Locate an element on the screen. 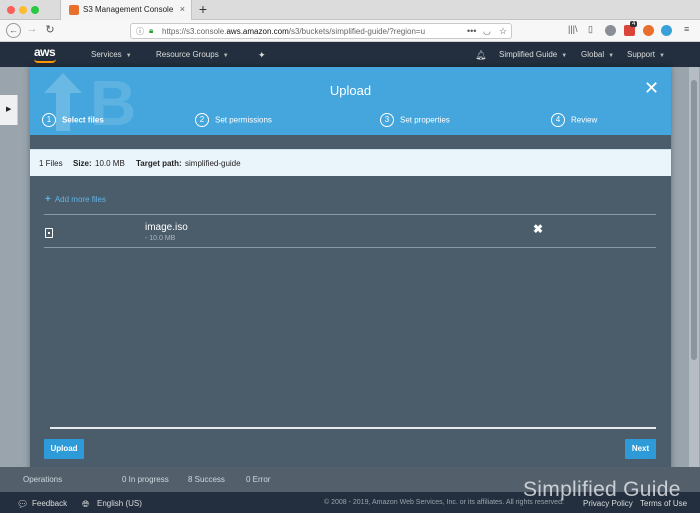  operations-error: 0 Error is located at coordinates (258, 479).